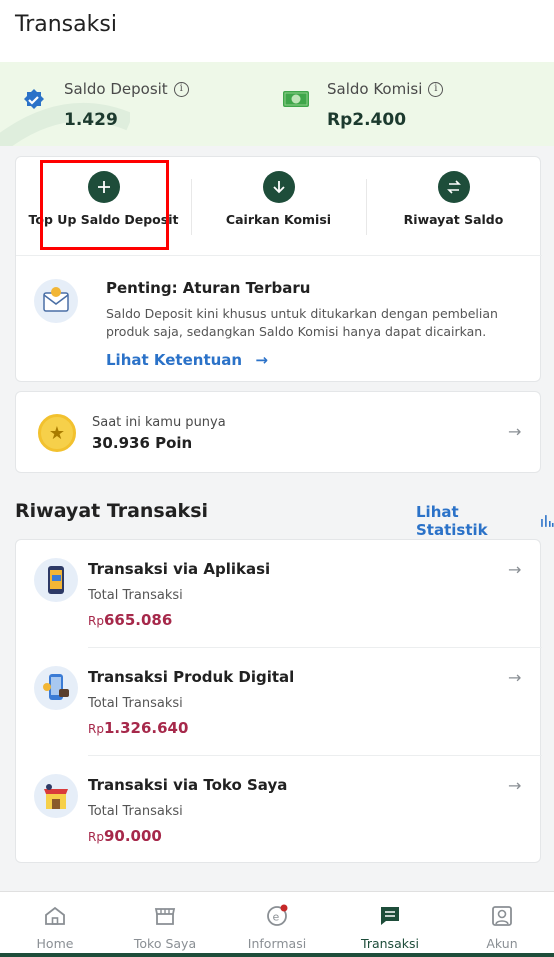 Image resolution: width=554 pixels, height=957 pixels. Describe the element at coordinates (278, 219) in the screenshot. I see `cairkan-komisi-label: Cairkan Komisi` at that location.